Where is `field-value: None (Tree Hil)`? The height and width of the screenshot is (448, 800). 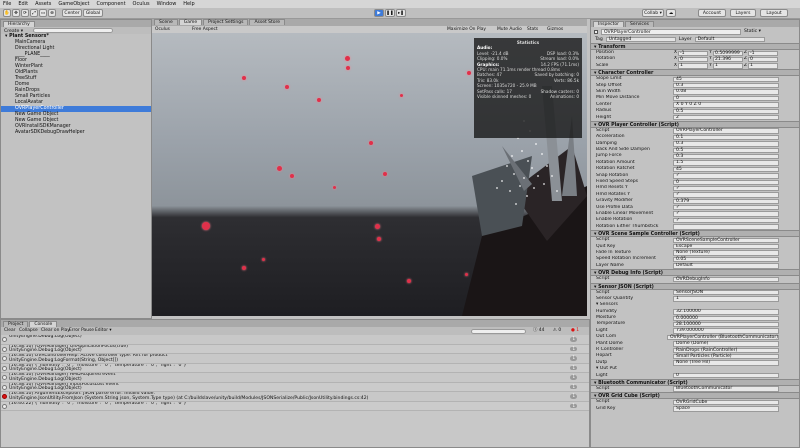
field-value: None (Tree Hil) is located at coordinates (726, 363).